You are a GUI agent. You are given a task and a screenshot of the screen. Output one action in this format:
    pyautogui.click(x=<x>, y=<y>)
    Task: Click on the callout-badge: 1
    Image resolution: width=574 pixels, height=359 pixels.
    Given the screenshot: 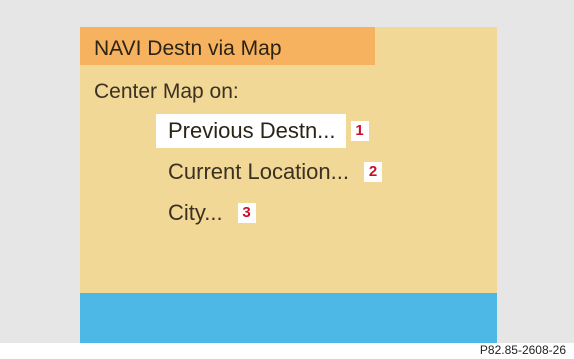 What is the action you would take?
    pyautogui.click(x=359, y=131)
    